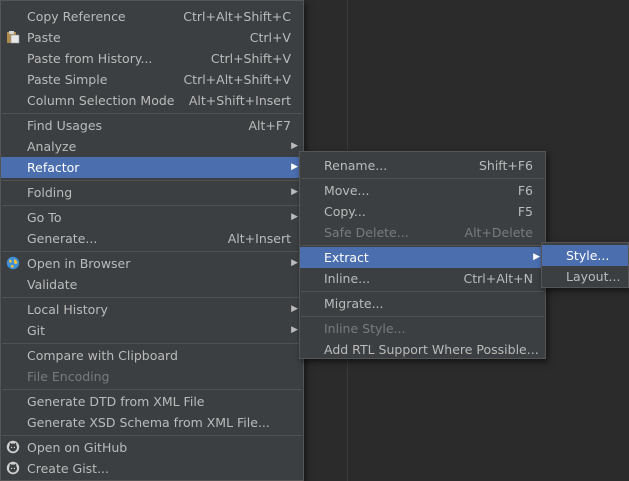 Image resolution: width=629 pixels, height=481 pixels. Describe the element at coordinates (269, 125) in the screenshot. I see `menu-item-shortcut: Alt+F7` at that location.